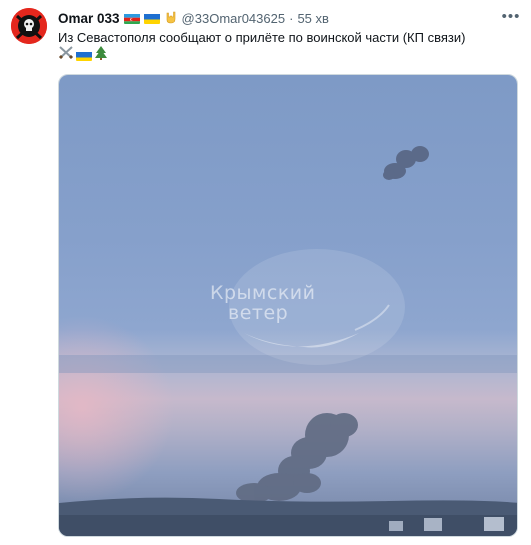  What do you see at coordinates (258, 313) in the screenshot?
I see `watermark-line-2: ветер` at bounding box center [258, 313].